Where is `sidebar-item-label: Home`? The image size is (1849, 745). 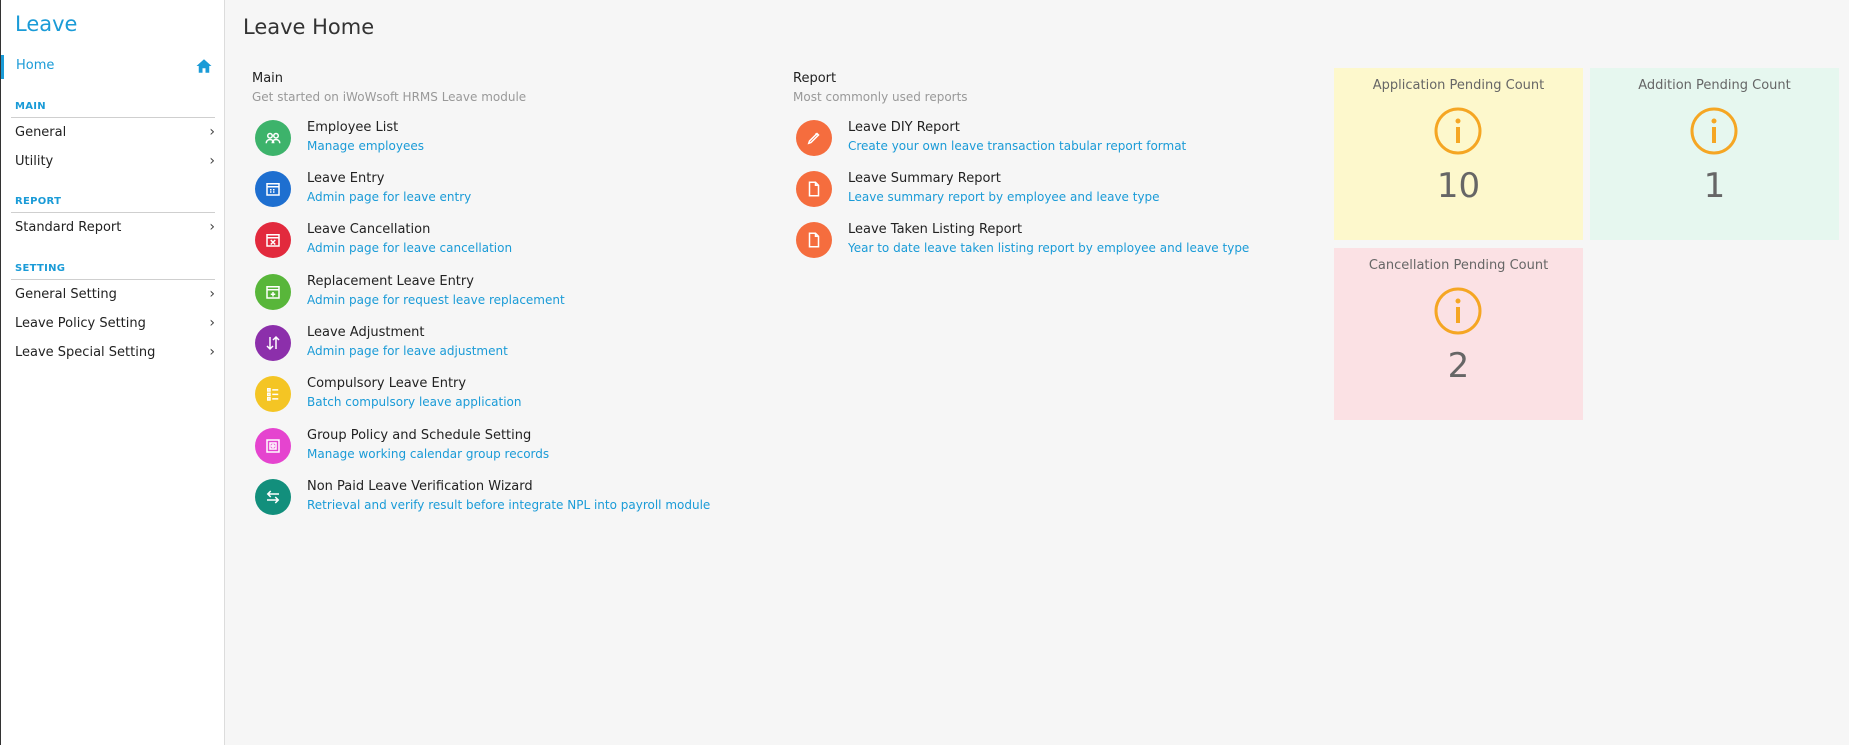
sidebar-item-label: Home is located at coordinates (35, 65).